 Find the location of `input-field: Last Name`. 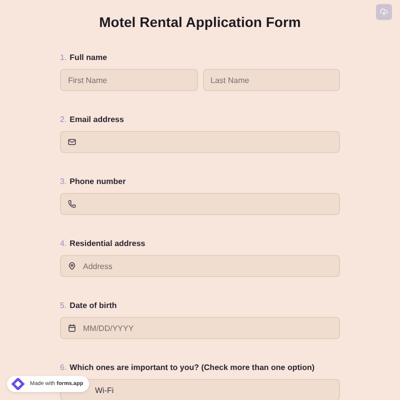

input-field: Last Name is located at coordinates (271, 80).